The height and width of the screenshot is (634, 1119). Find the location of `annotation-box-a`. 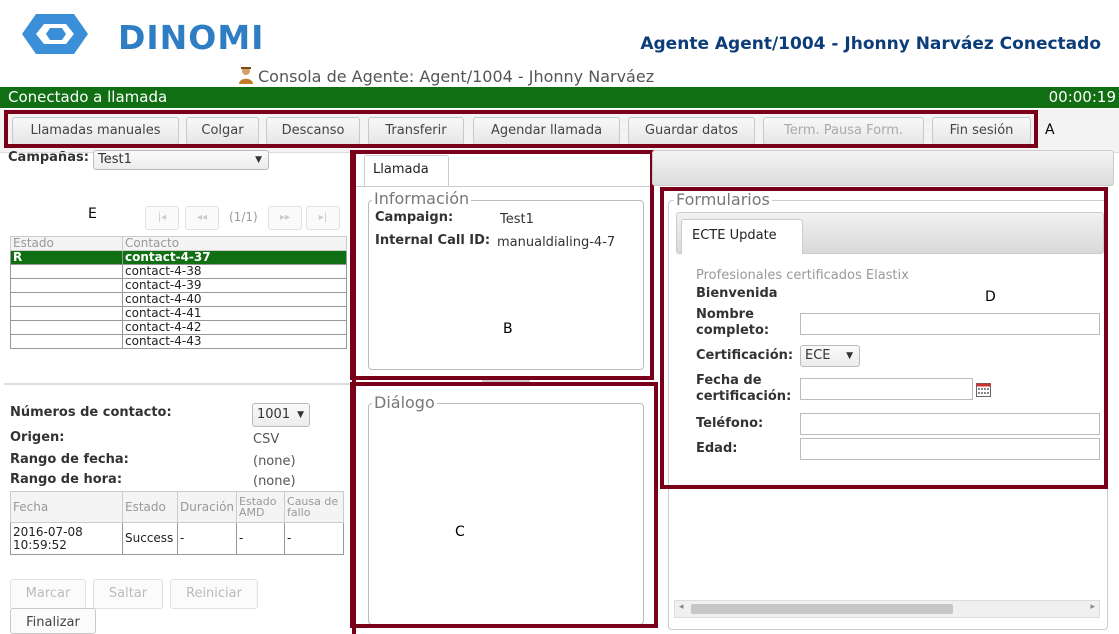

annotation-box-a is located at coordinates (521, 129).